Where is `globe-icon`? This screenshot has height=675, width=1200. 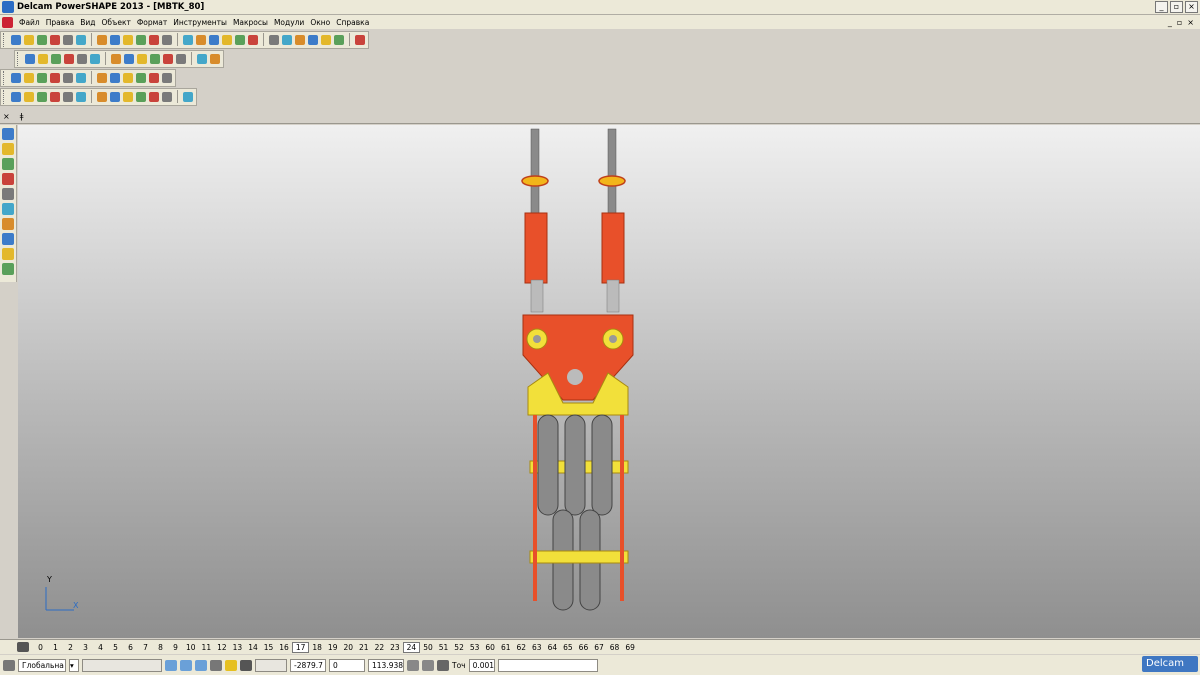 globe-icon is located at coordinates (155, 58).